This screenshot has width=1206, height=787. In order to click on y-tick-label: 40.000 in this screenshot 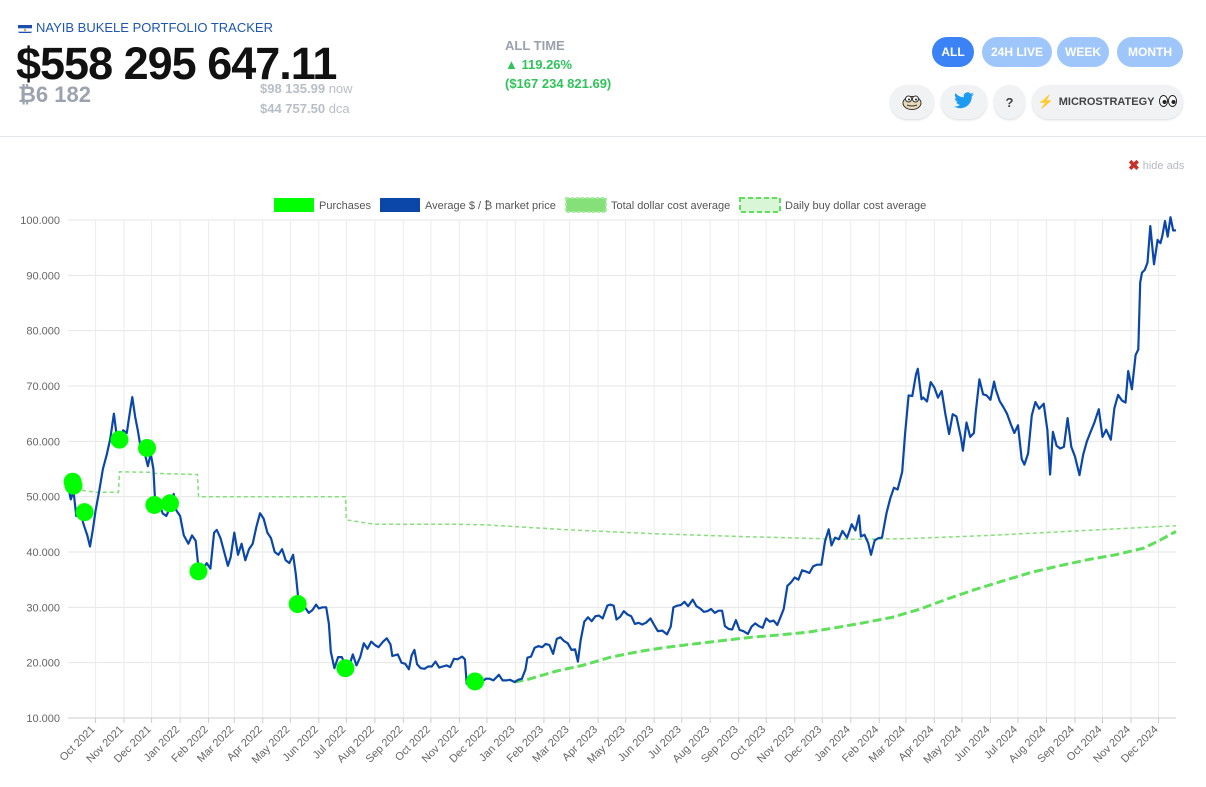, I will do `click(43, 553)`.